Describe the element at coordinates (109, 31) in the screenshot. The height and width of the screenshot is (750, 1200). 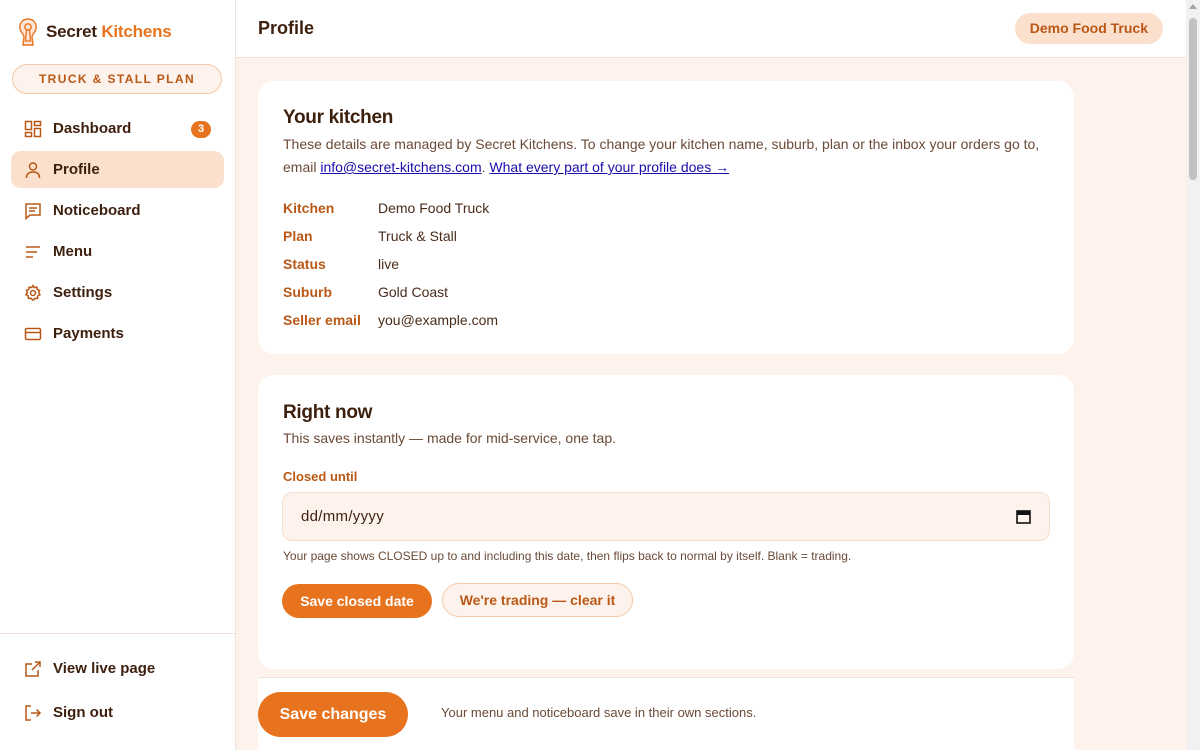
I see `brand-name: Secret Kitchens` at that location.